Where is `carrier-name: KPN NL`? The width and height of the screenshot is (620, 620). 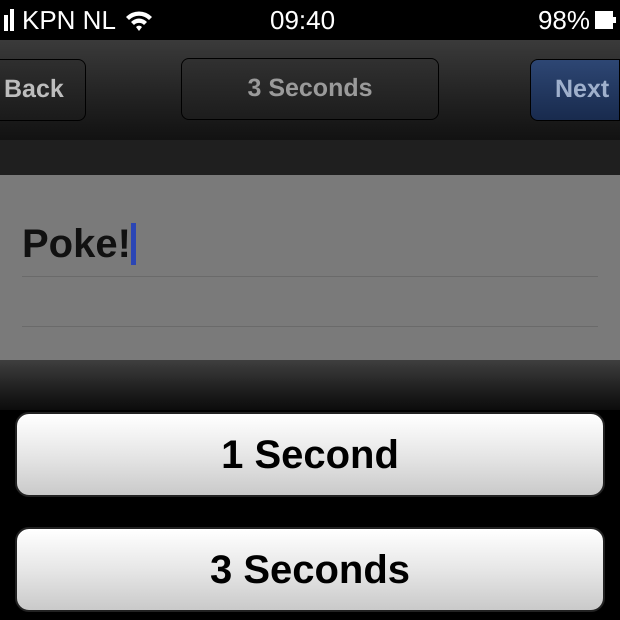
carrier-name: KPN NL is located at coordinates (69, 20).